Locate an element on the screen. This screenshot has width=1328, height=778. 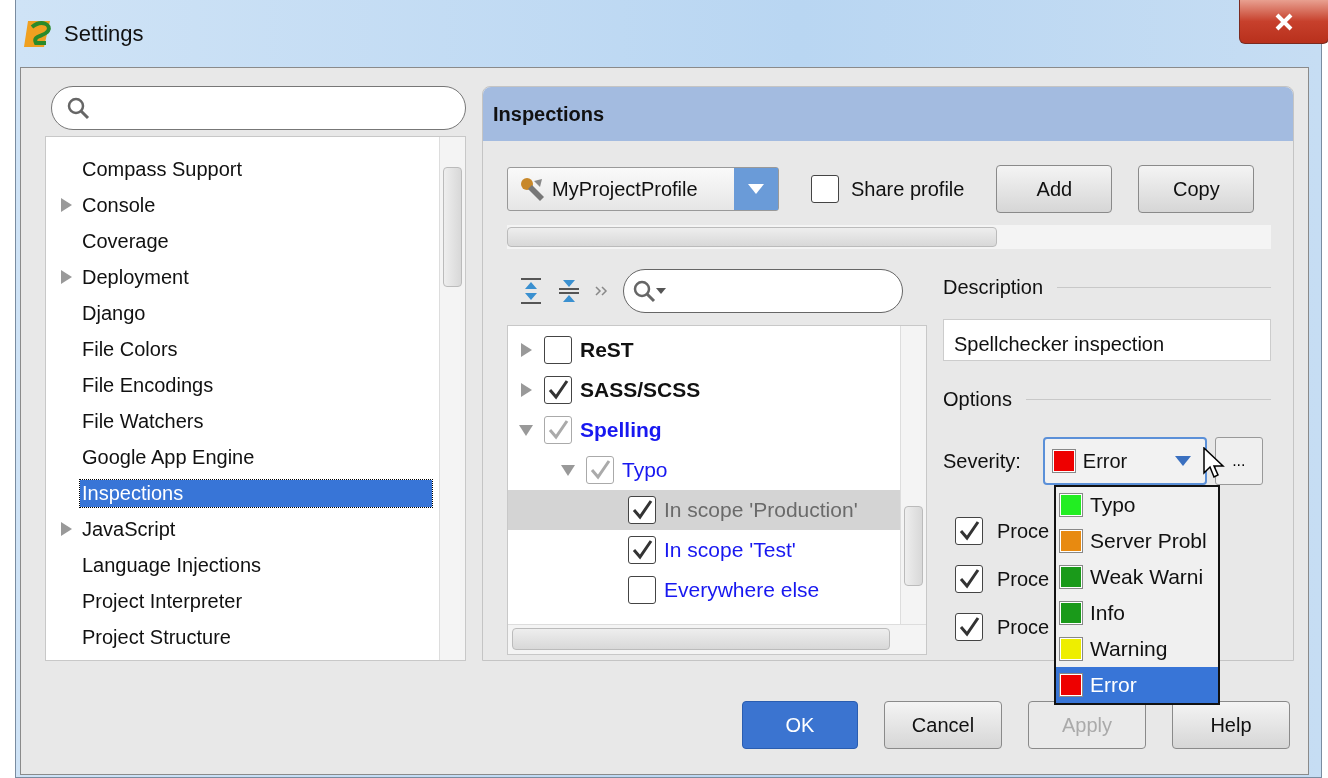
sidebar-item: Google App Engine is located at coordinates (169, 457).